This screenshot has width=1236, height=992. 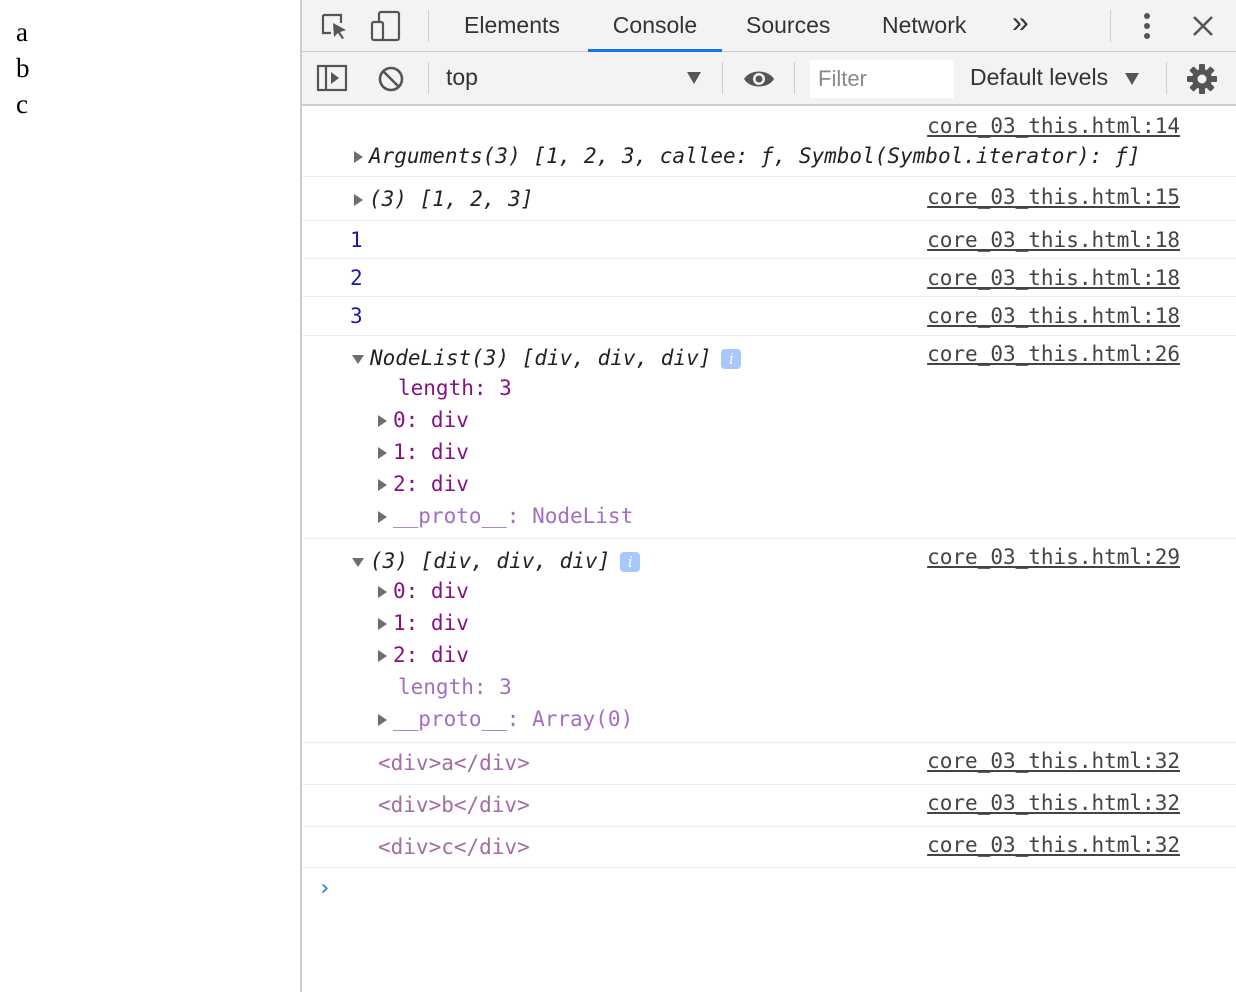 What do you see at coordinates (547, 358) in the screenshot?
I see `nodelist-summary: NodeList(3) [div, div, div] i` at bounding box center [547, 358].